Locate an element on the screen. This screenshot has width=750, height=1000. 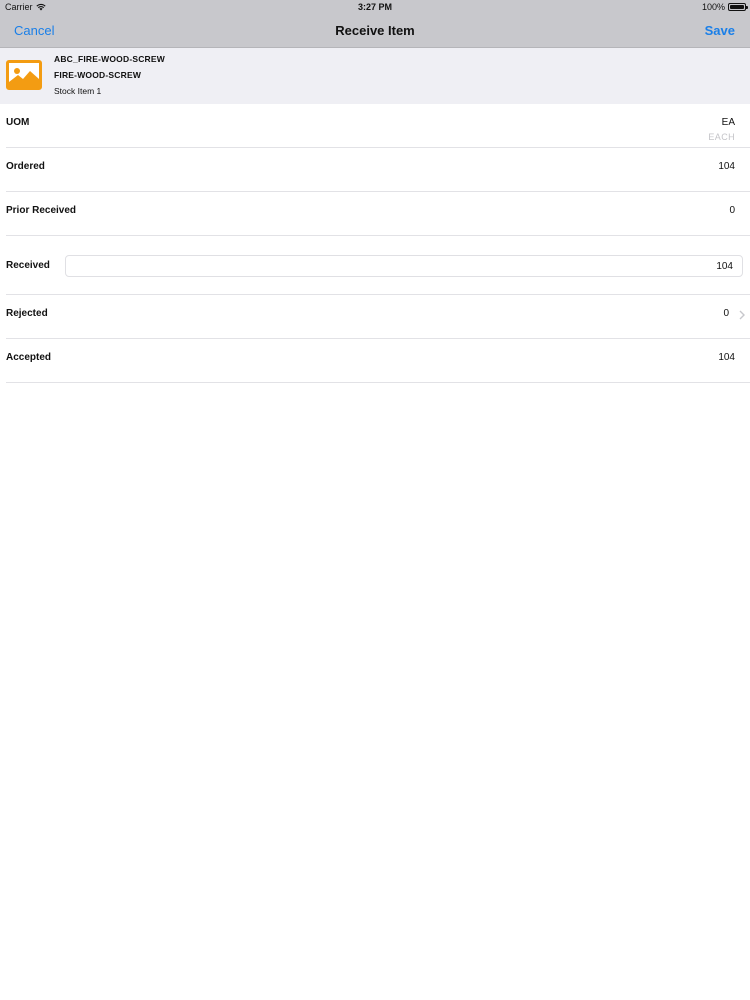
accepted-label: Accepted is located at coordinates (29, 357).